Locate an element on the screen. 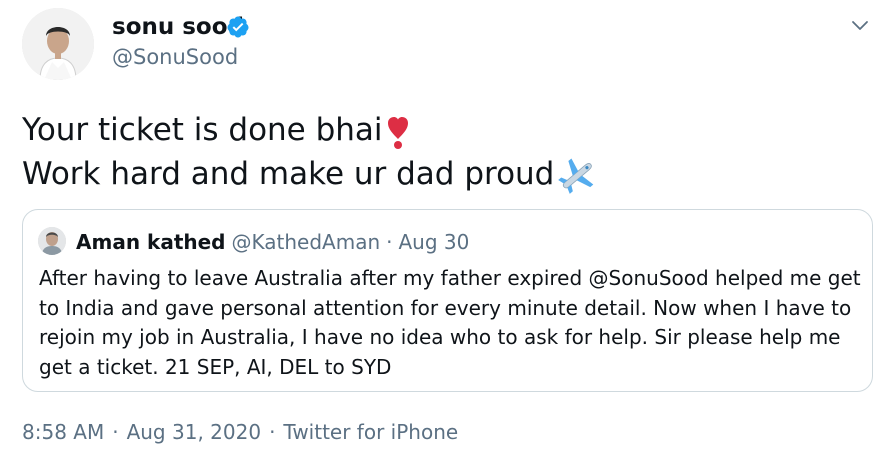 This screenshot has height=455, width=887. chevron-down-icon is located at coordinates (860, 26).